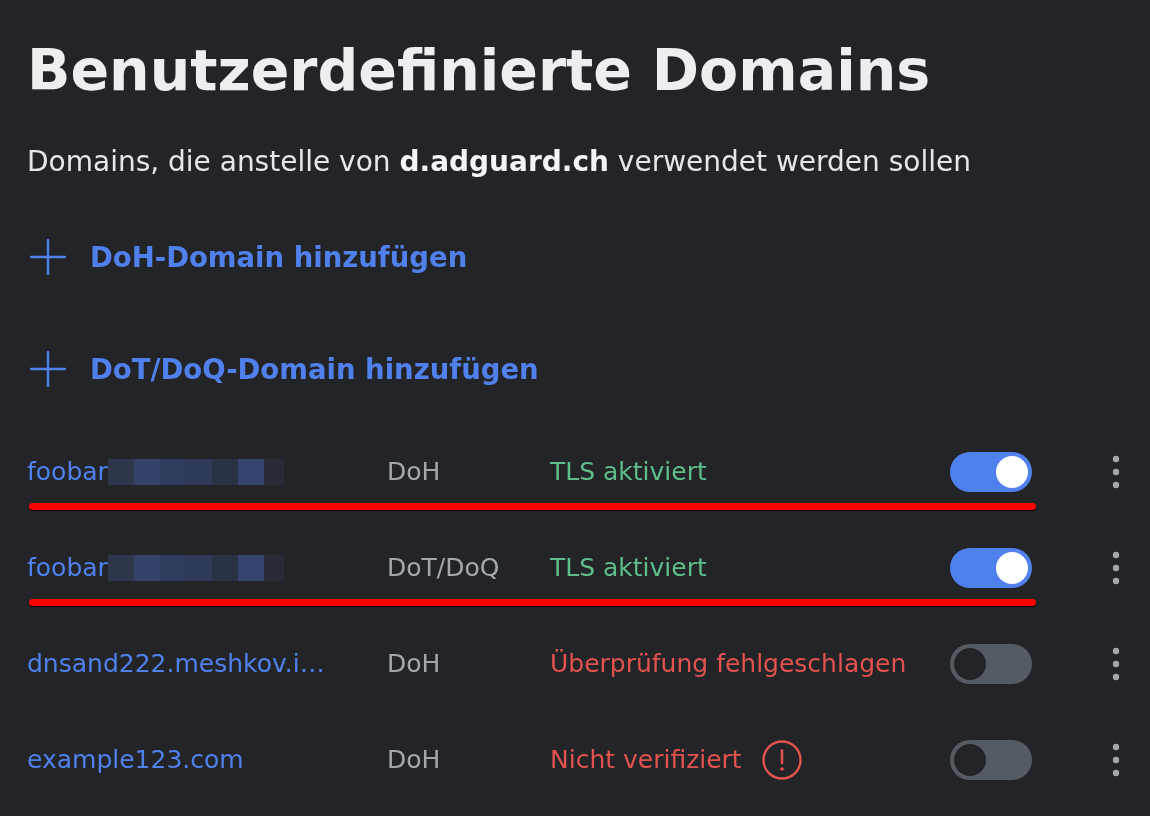  What do you see at coordinates (479, 70) in the screenshot?
I see `page-title: Benutzerdefinierte Domains` at bounding box center [479, 70].